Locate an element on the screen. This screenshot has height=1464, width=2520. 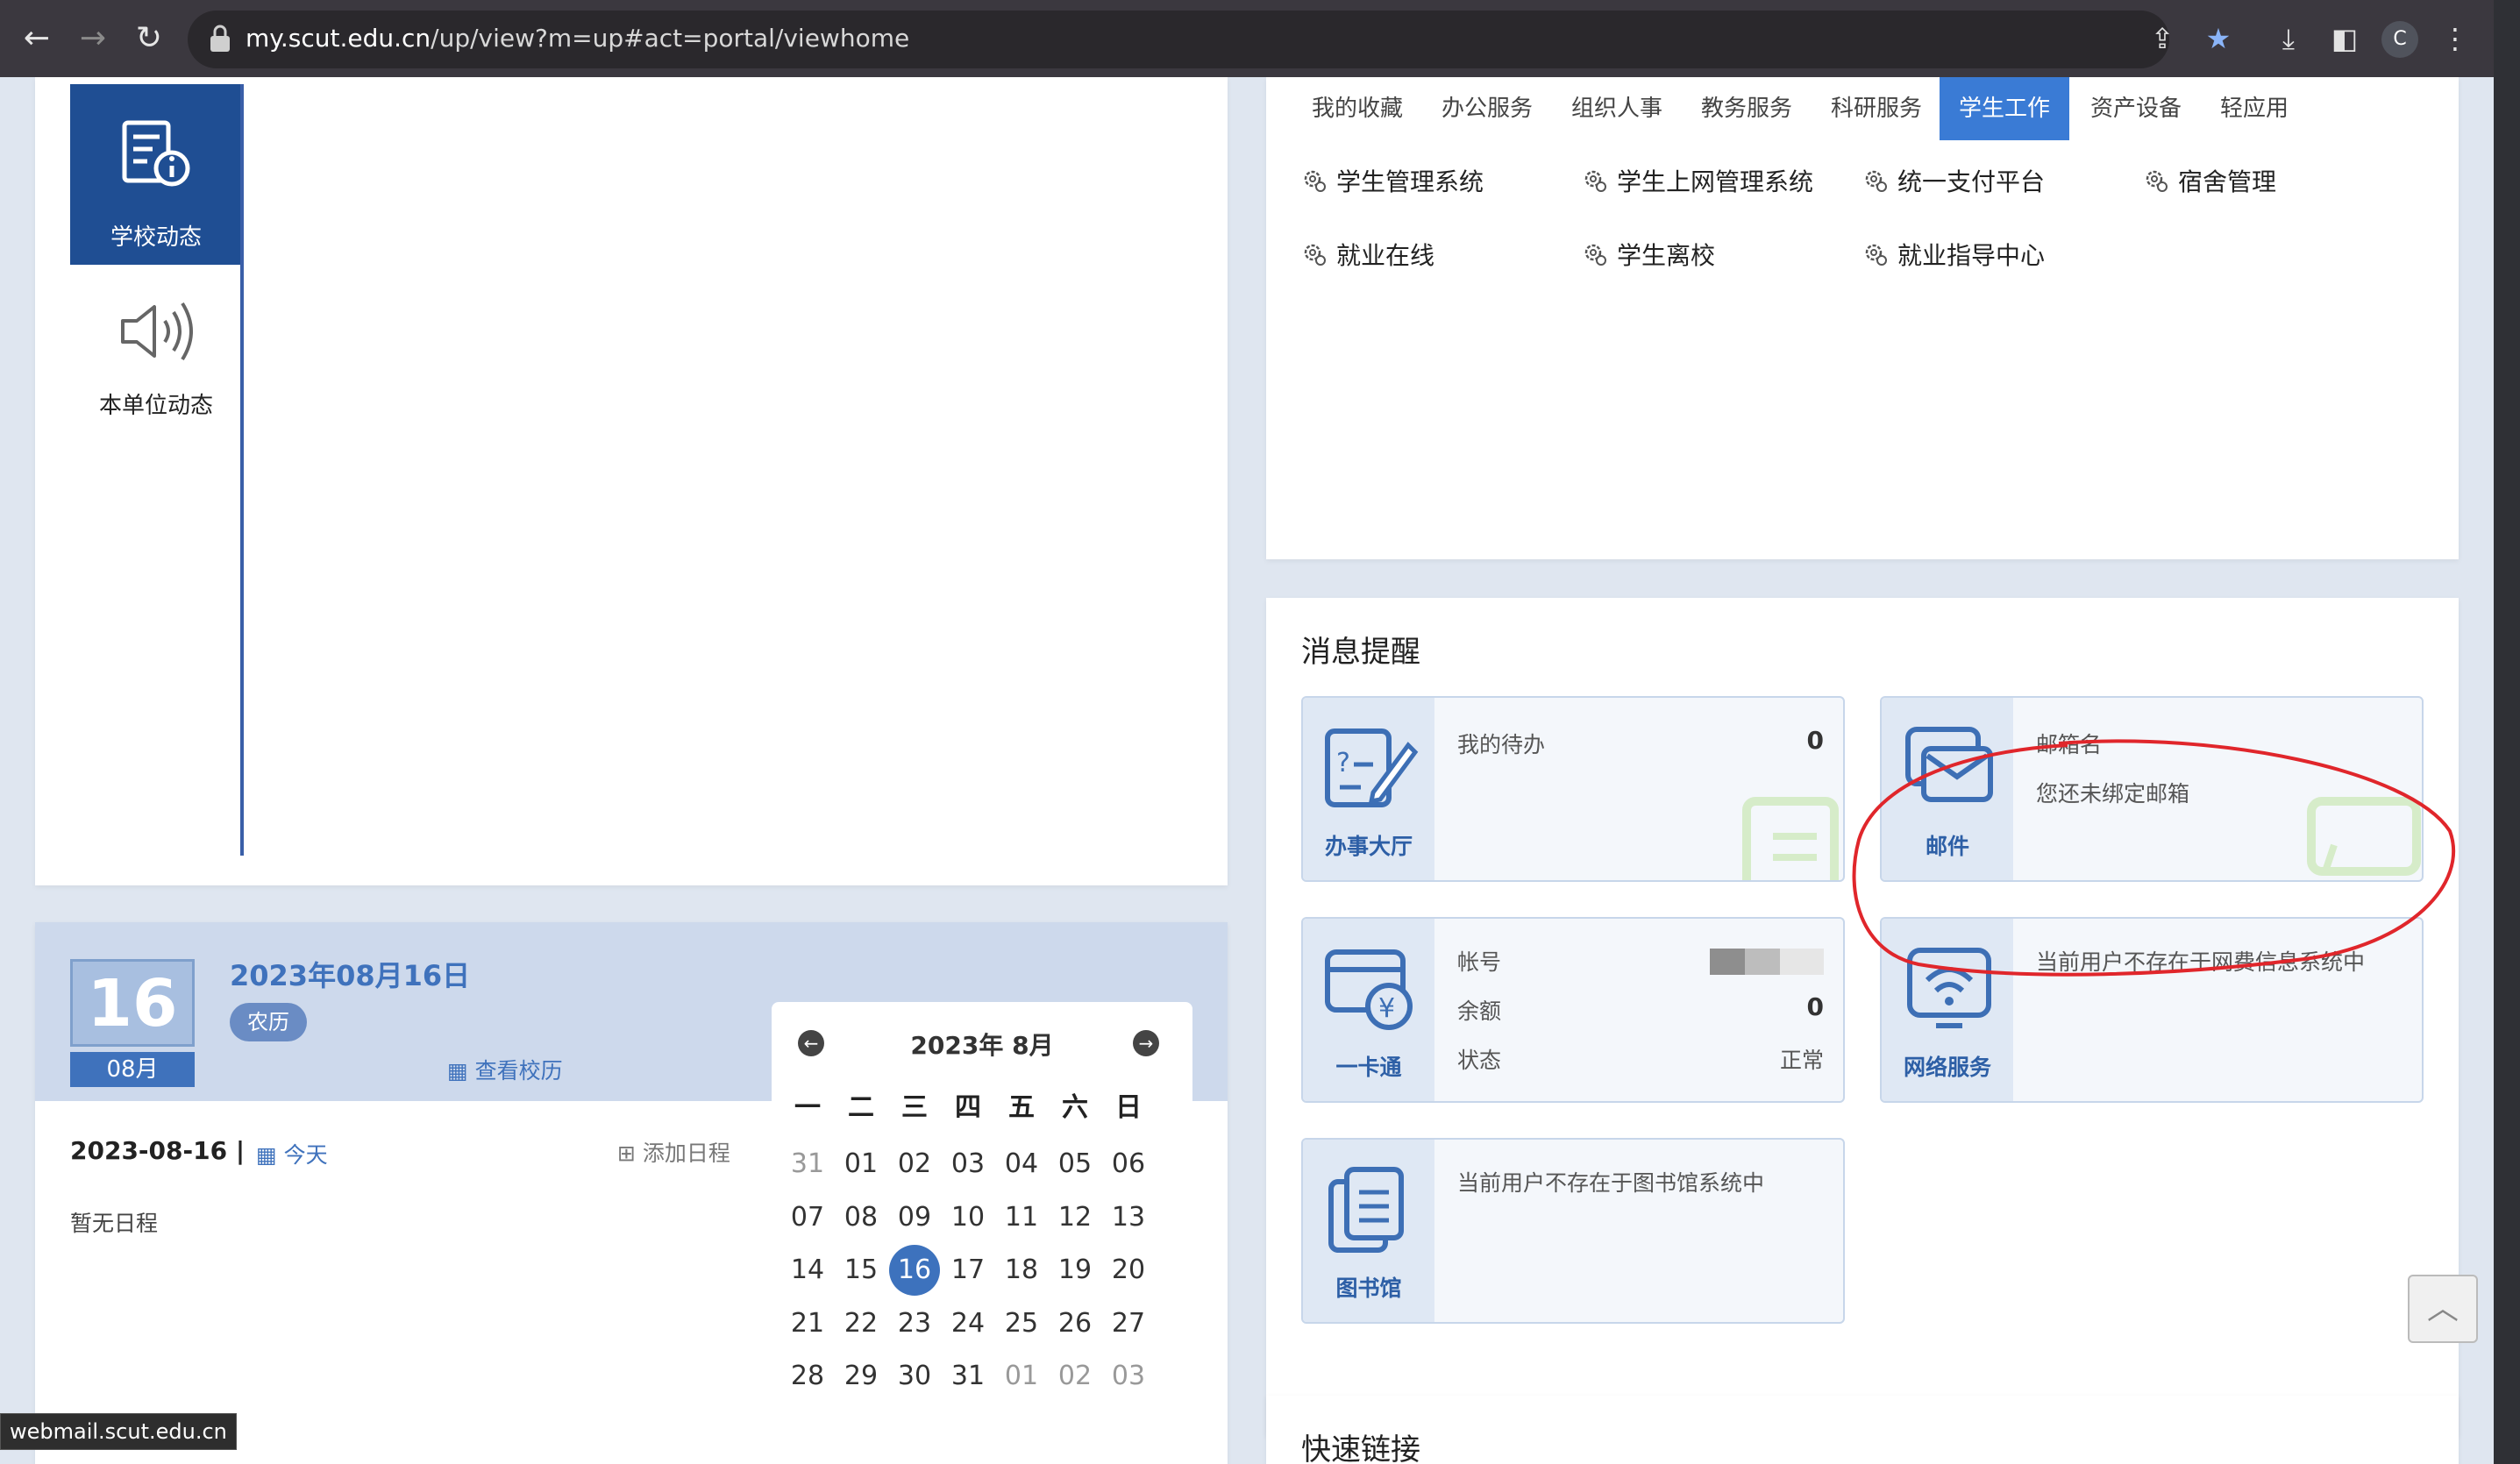
calendar-day: 26 is located at coordinates (1075, 1323).